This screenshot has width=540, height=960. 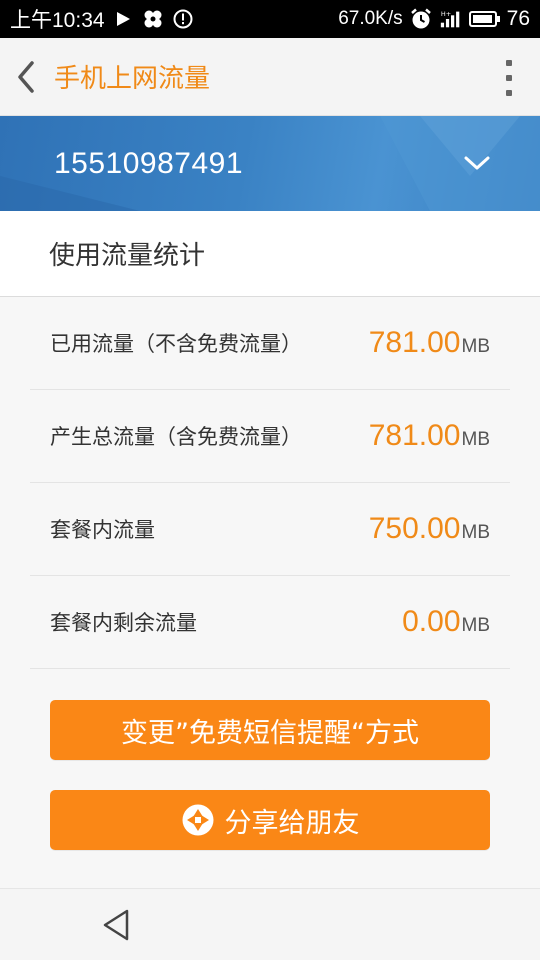 What do you see at coordinates (445, 14) in the screenshot?
I see `svg-text: H+` at bounding box center [445, 14].